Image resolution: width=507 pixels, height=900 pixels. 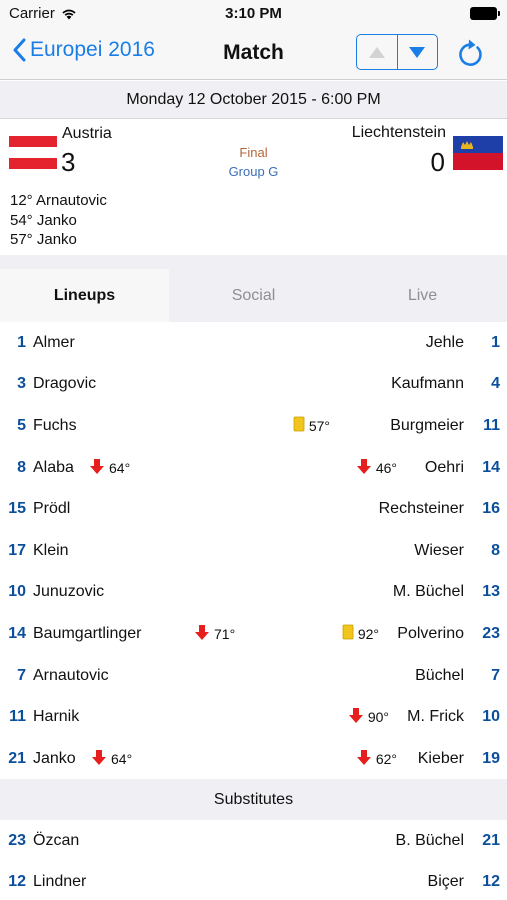 What do you see at coordinates (376, 468) in the screenshot?
I see `away-player-event: 46°` at bounding box center [376, 468].